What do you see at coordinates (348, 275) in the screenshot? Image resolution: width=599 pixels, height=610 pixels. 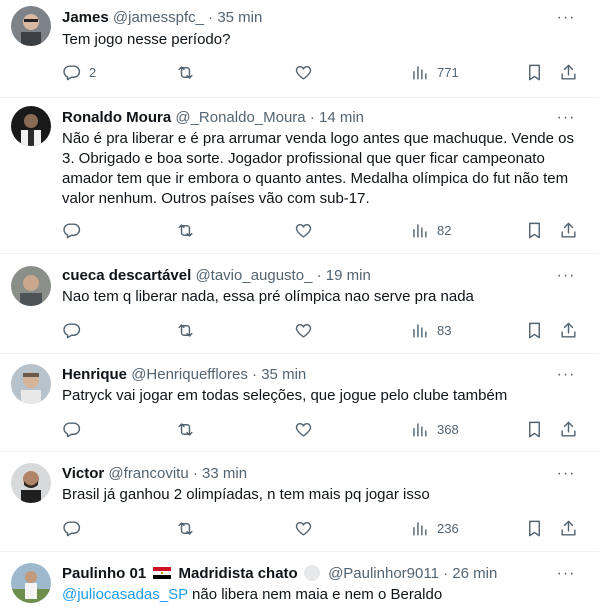 I see `timestamp: 19 min` at bounding box center [348, 275].